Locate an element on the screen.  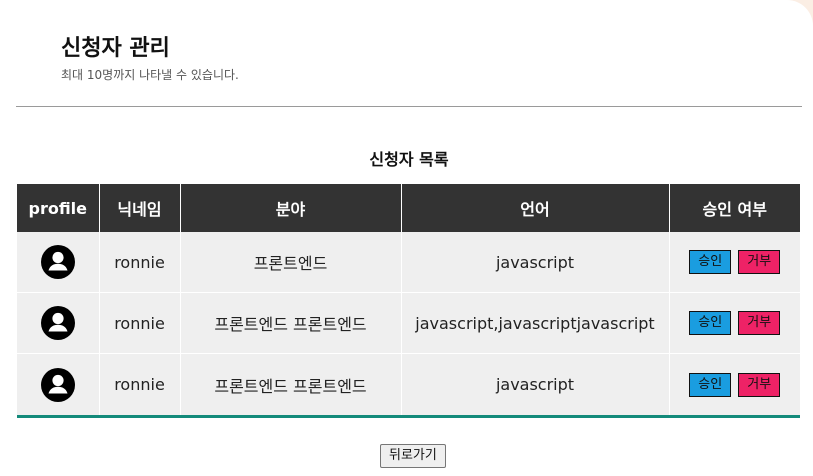
page-title: 신청자 관리 is located at coordinates (115, 48).